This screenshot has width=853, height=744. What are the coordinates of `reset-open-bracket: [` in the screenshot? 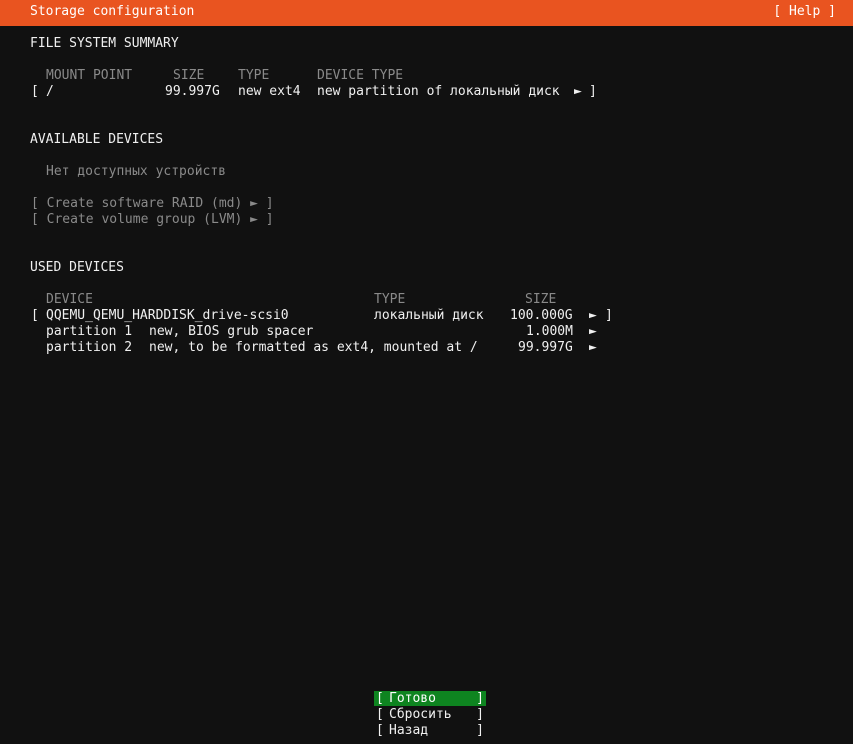 It's located at (380, 714).